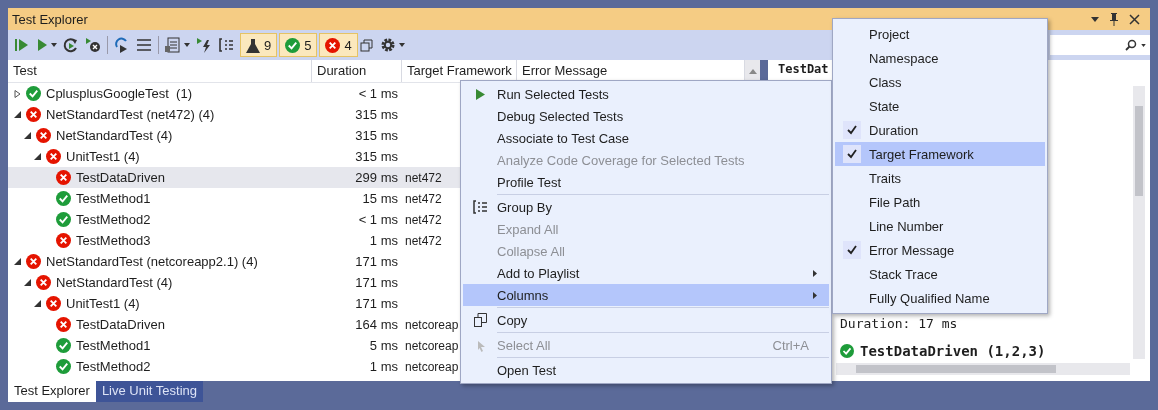 This screenshot has height=410, width=1158. I want to click on duration-text: < 1 ms, so click(378, 93).